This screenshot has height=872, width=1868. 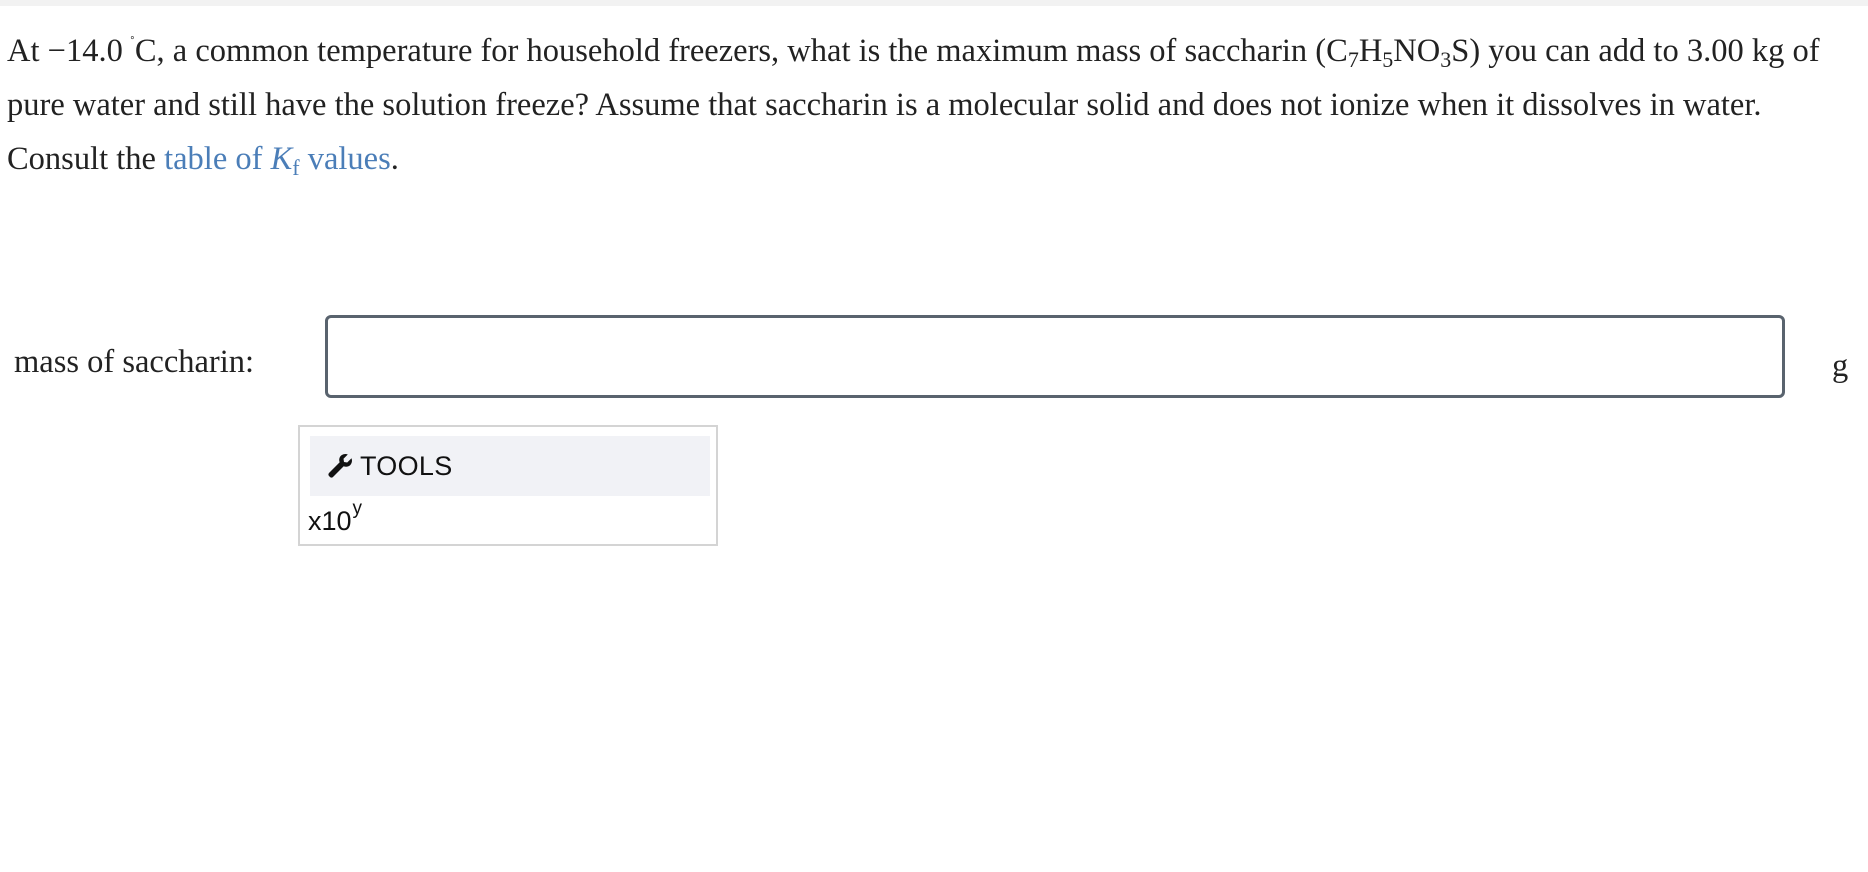 What do you see at coordinates (340, 466) in the screenshot?
I see `wrench-icon` at bounding box center [340, 466].